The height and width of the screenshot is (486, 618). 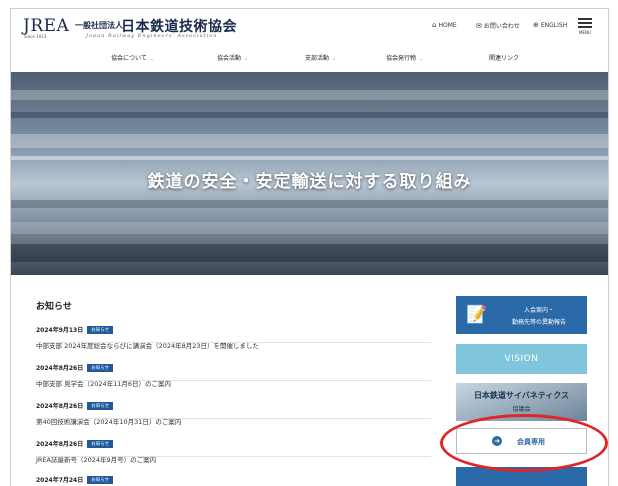 I want to click on news-date: 2024年9月13日, so click(x=60, y=330).